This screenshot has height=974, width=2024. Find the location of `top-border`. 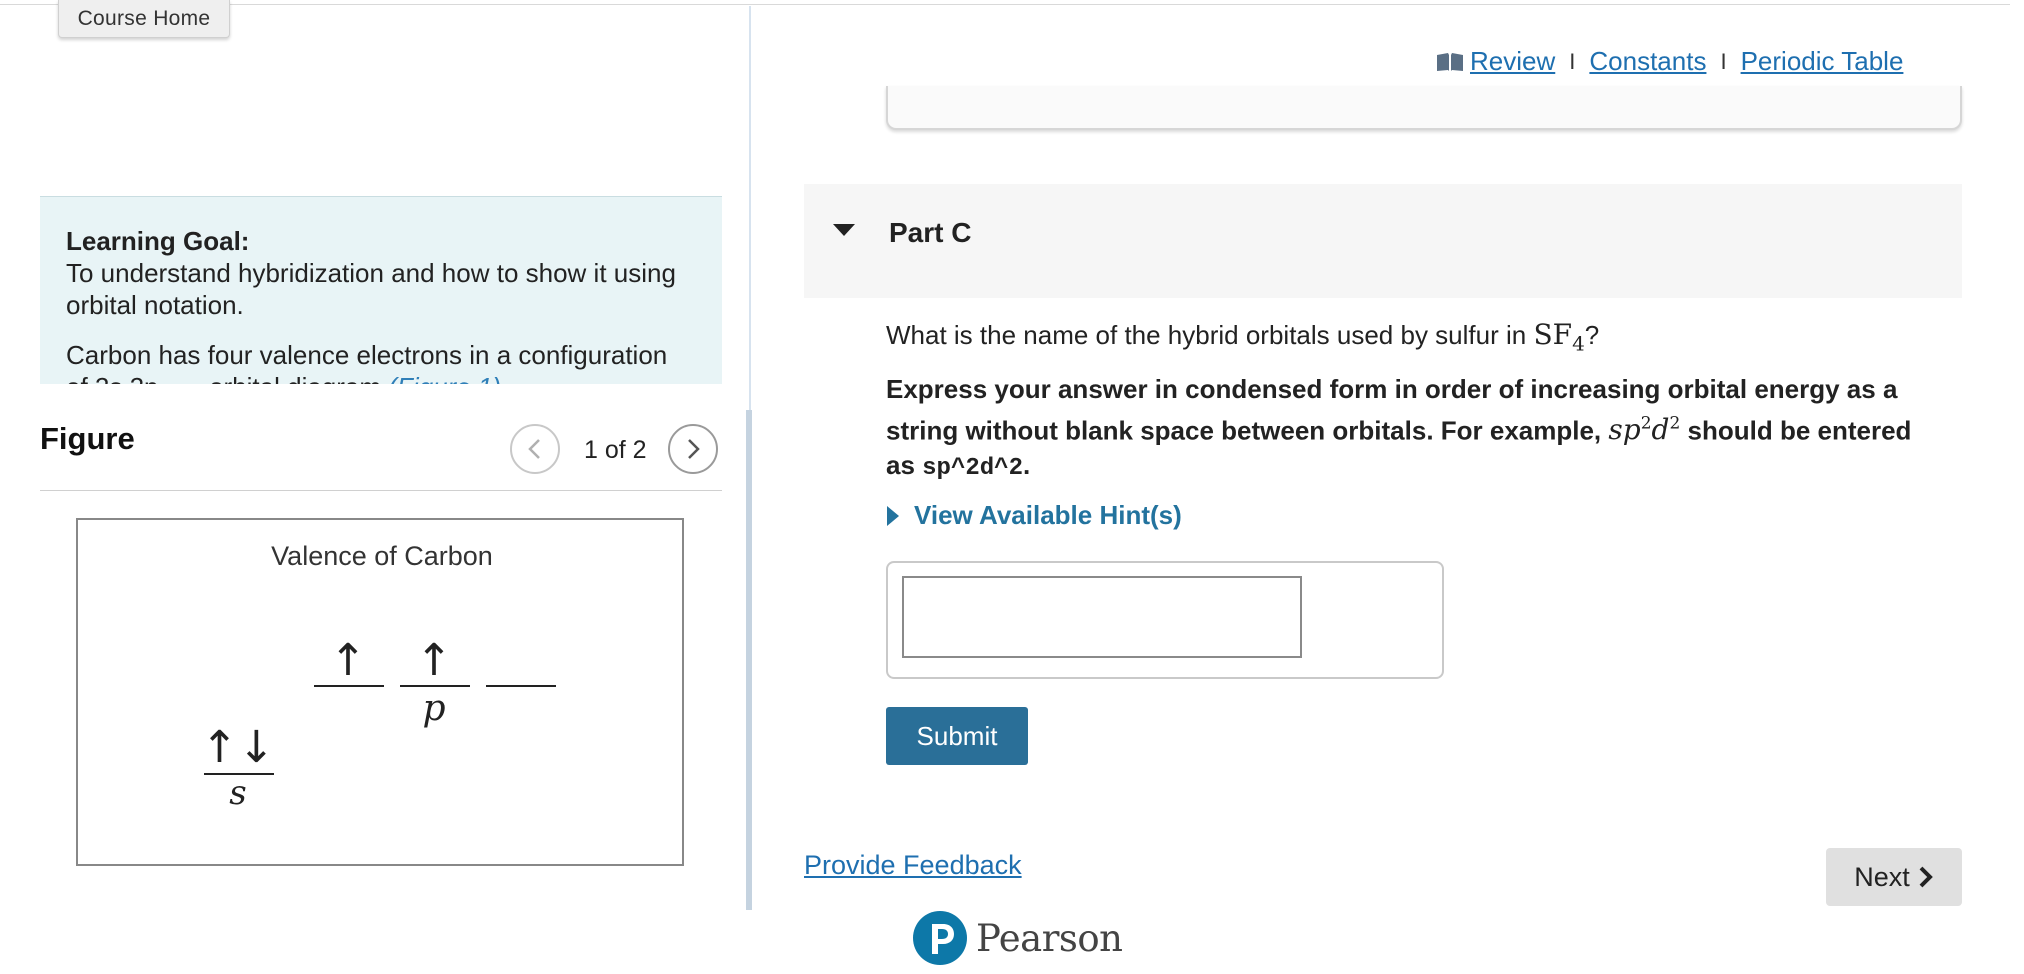

top-border is located at coordinates (1005, 4).